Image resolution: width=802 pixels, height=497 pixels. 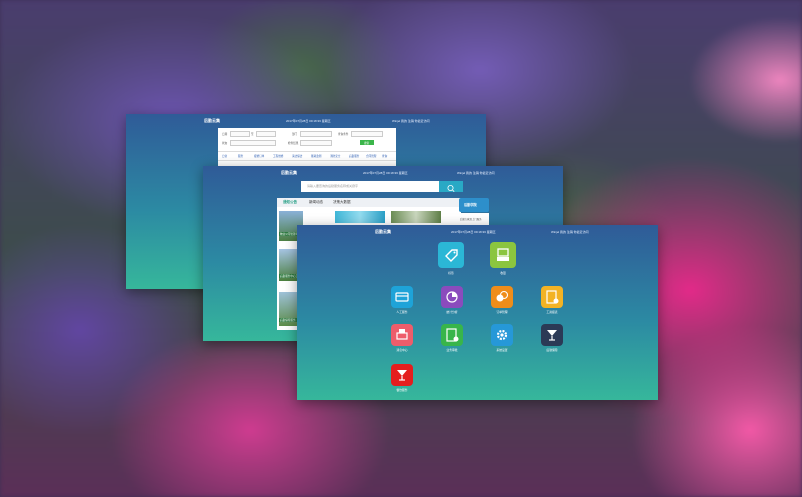 I want to click on status-label: 状态, so click(x=225, y=143).